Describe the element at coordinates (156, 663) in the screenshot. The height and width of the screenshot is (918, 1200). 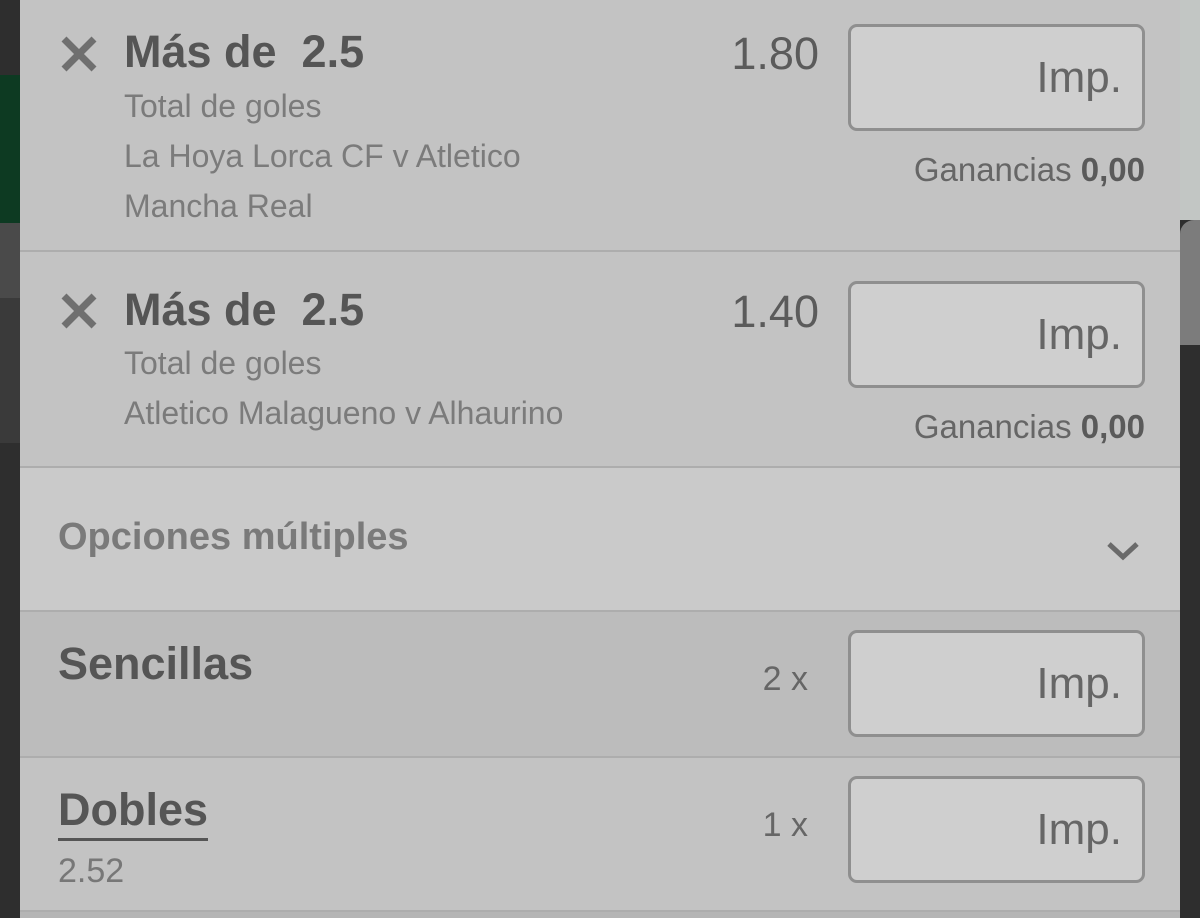
I see `bet-type-title: Sencillas` at that location.